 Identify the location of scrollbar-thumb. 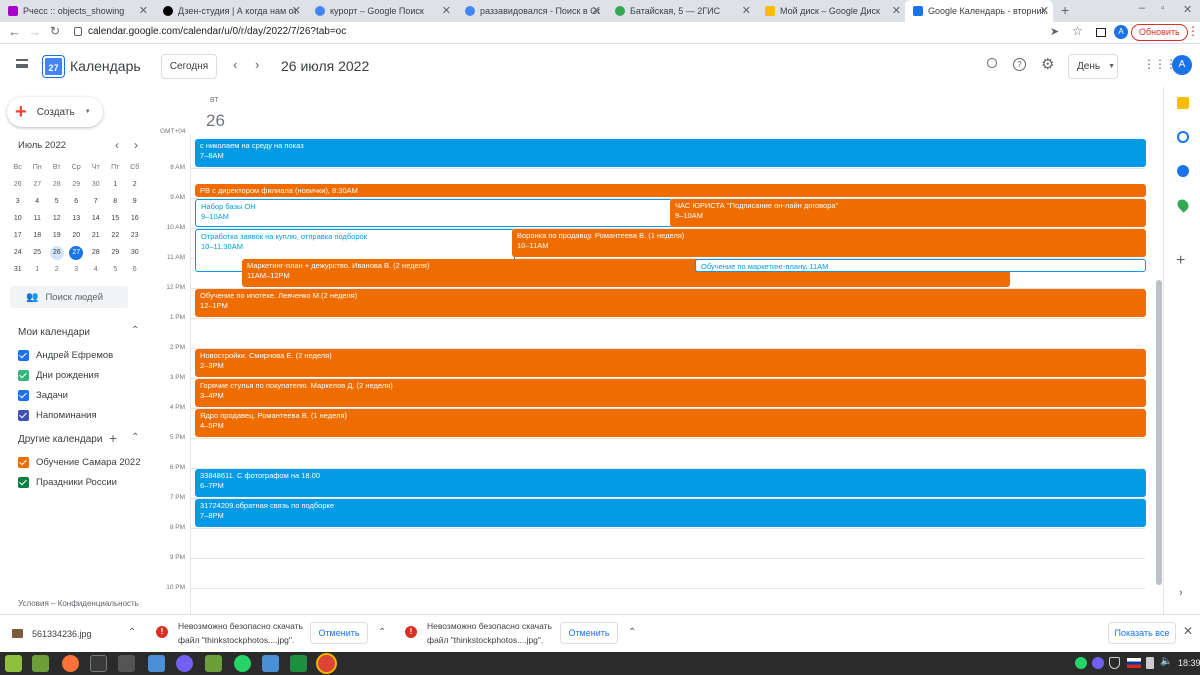
(1159, 432).